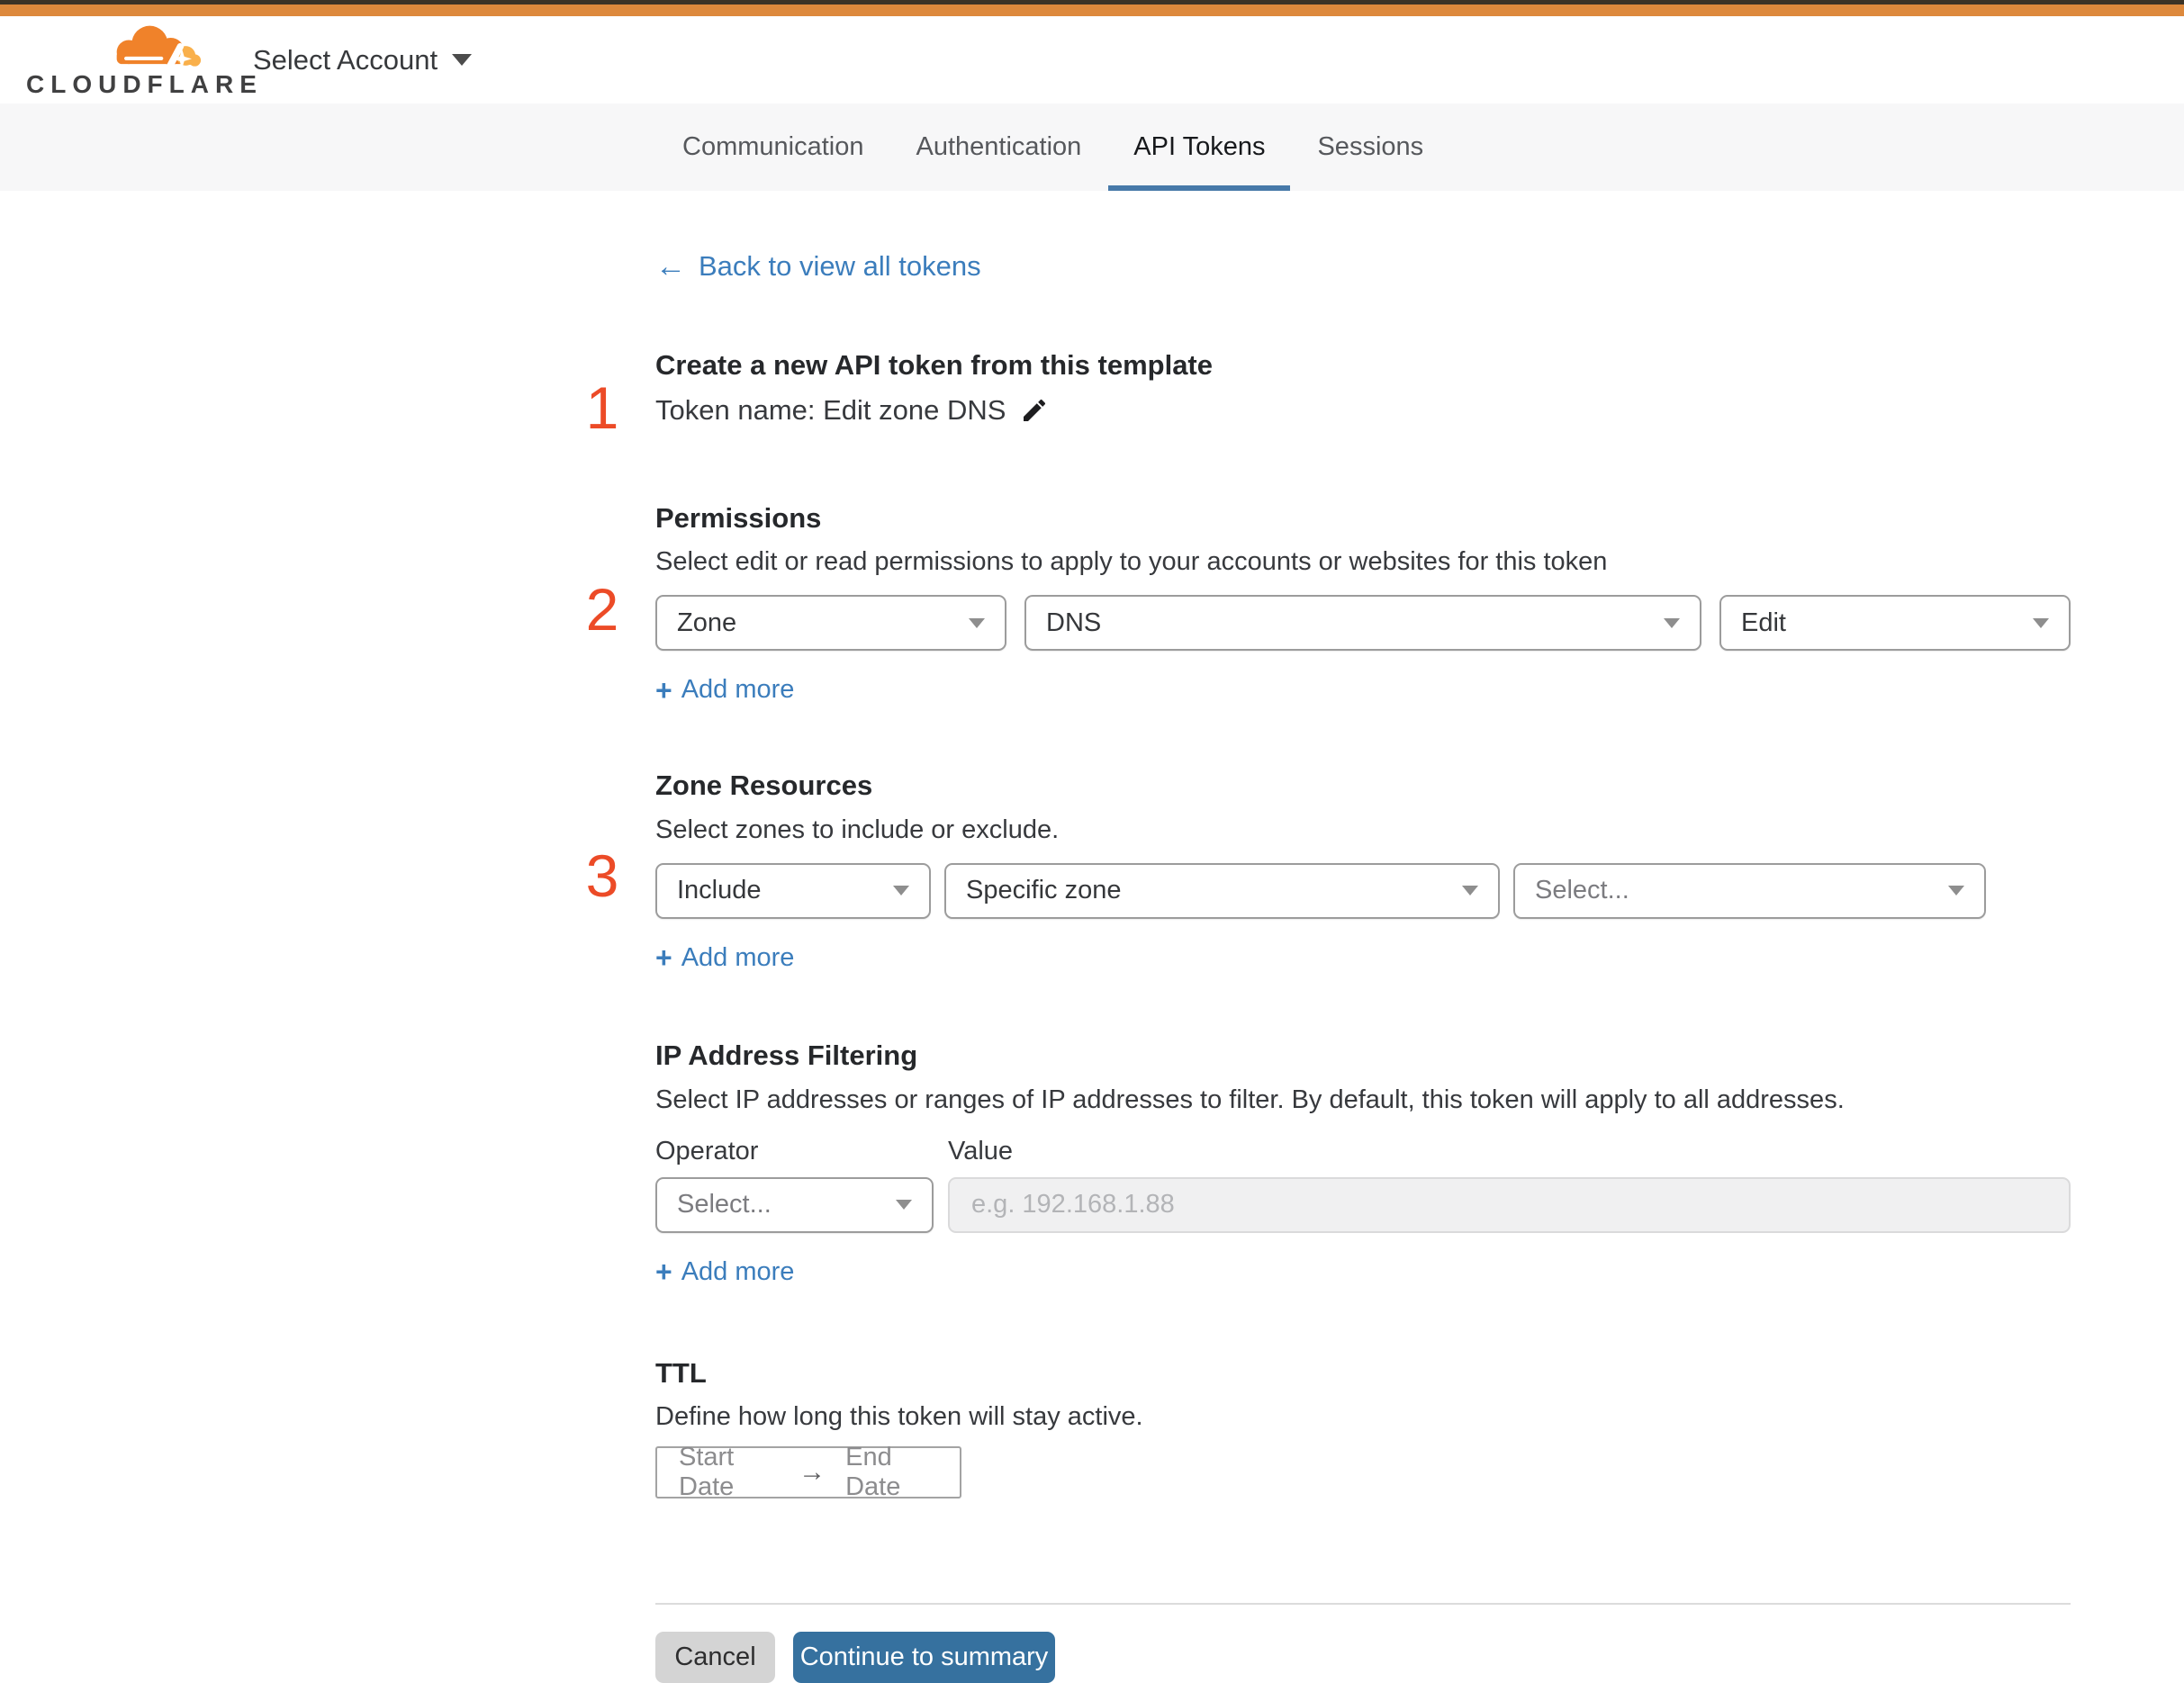 The height and width of the screenshot is (1683, 2184). Describe the element at coordinates (812, 1472) in the screenshot. I see `arrow-right-icon: →` at that location.